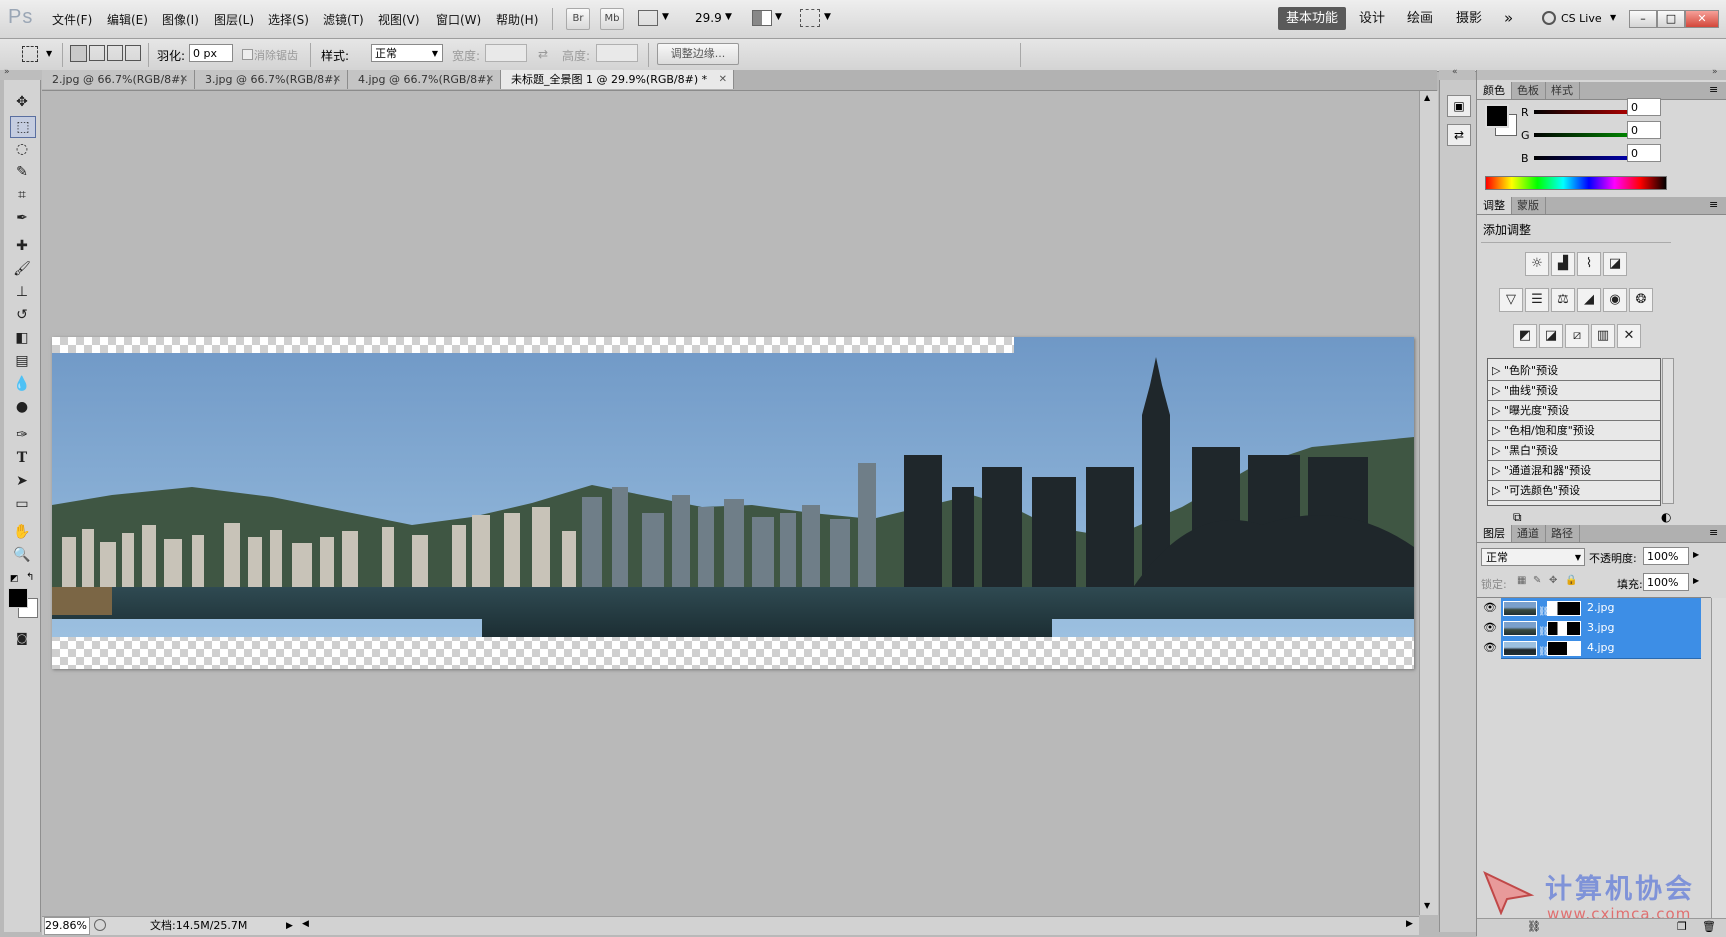 The width and height of the screenshot is (1726, 937). Describe the element at coordinates (1497, 116) in the screenshot. I see `color-foreground-swatch` at that location.